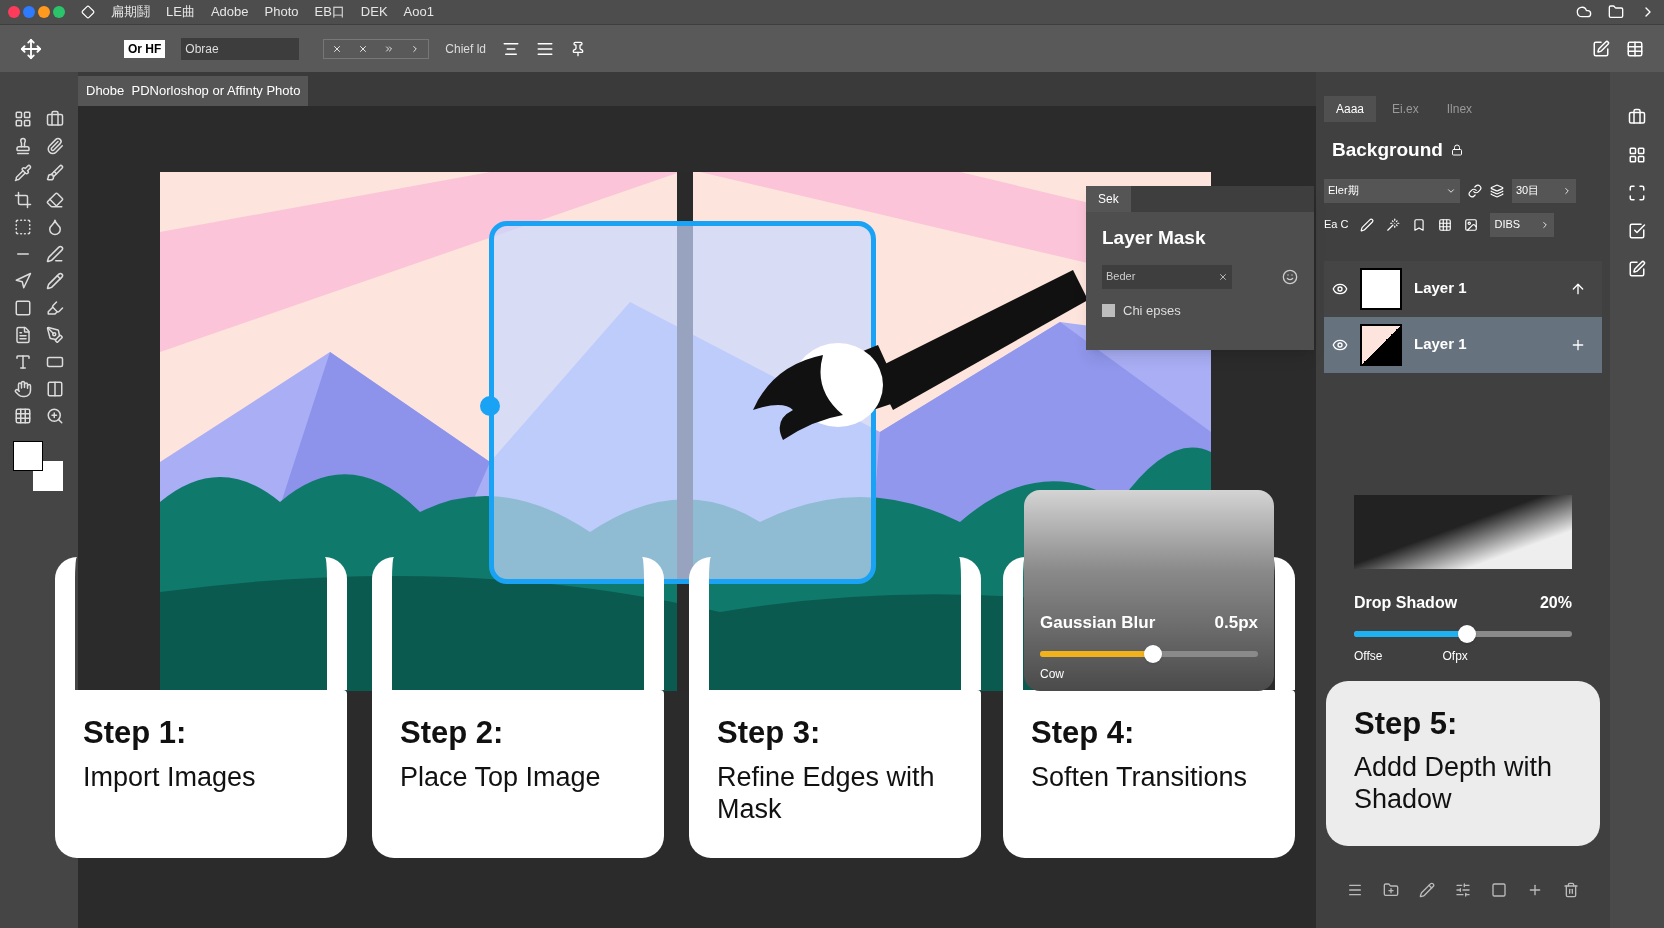 This screenshot has width=1664, height=928. I want to click on bookmark-icon, so click(1419, 224).